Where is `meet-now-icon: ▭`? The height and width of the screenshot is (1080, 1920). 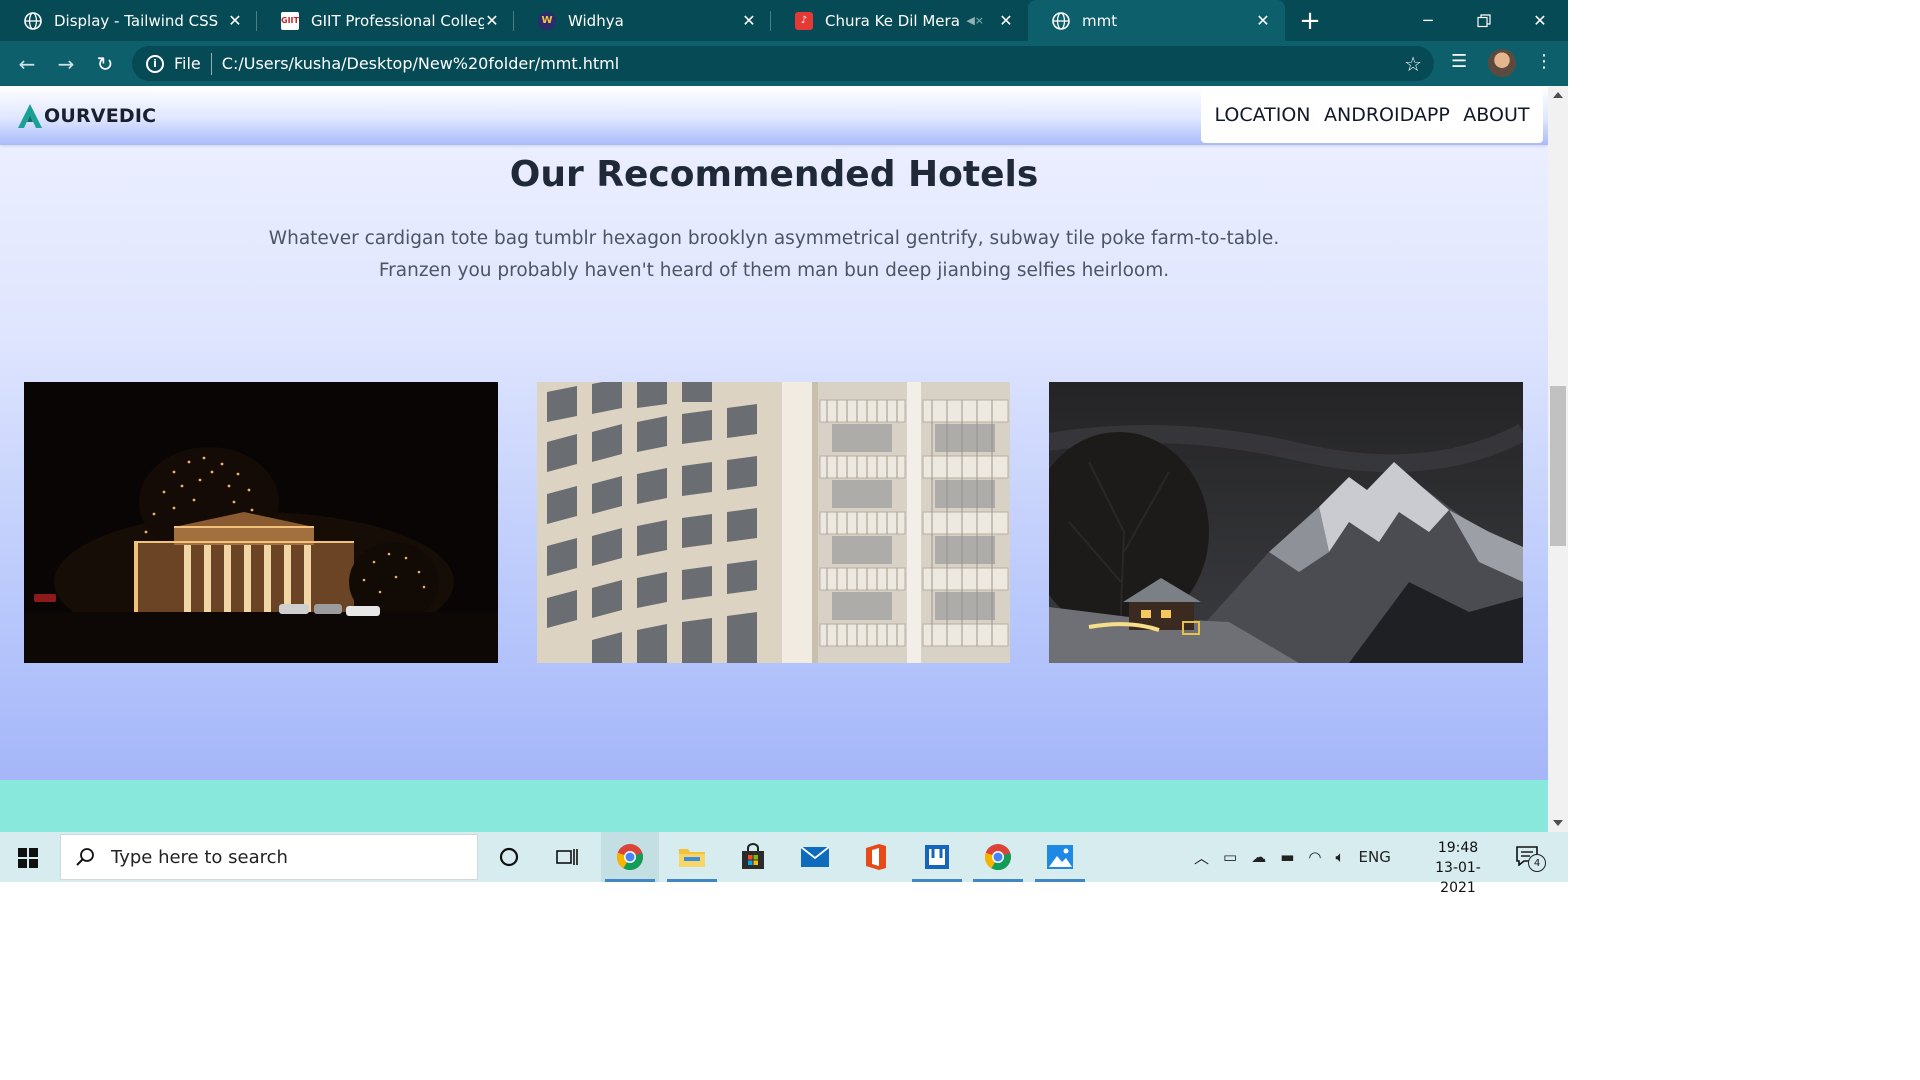
meet-now-icon: ▭ is located at coordinates (1230, 857).